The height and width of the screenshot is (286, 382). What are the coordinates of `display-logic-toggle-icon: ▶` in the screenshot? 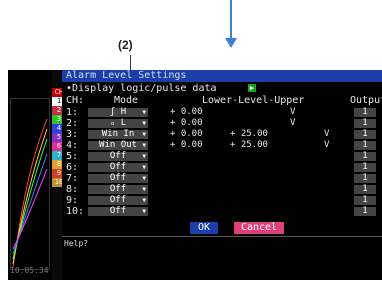 It's located at (252, 88).